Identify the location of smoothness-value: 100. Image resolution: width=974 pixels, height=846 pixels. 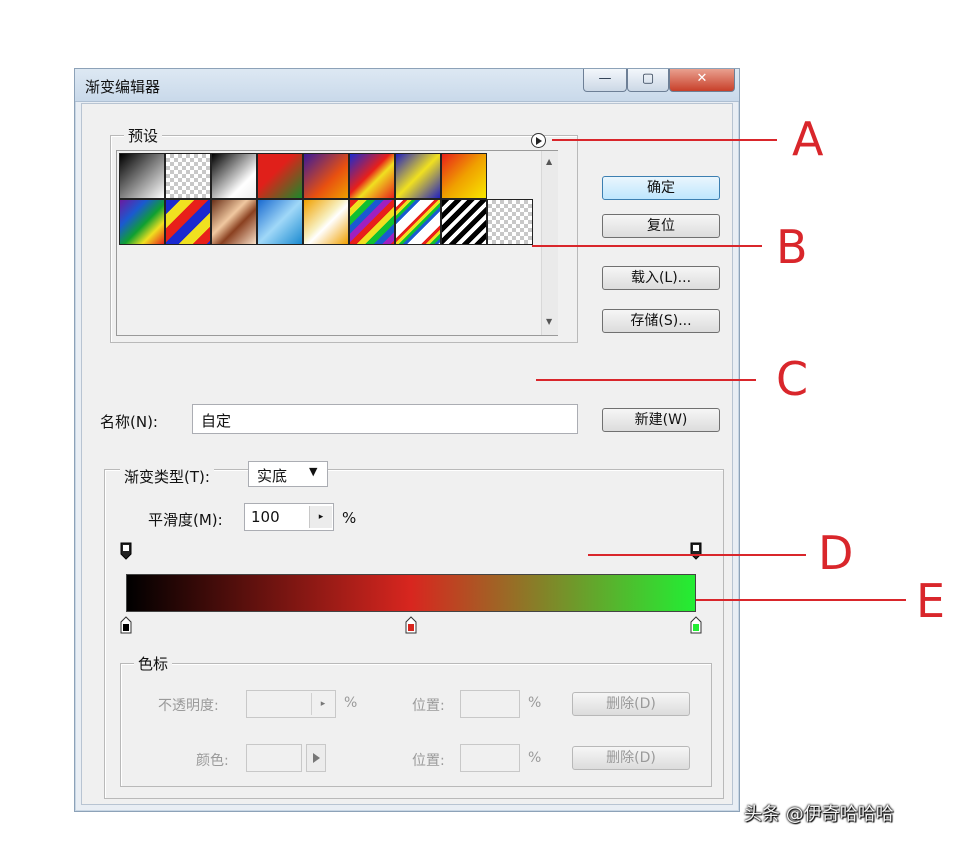
(265, 517).